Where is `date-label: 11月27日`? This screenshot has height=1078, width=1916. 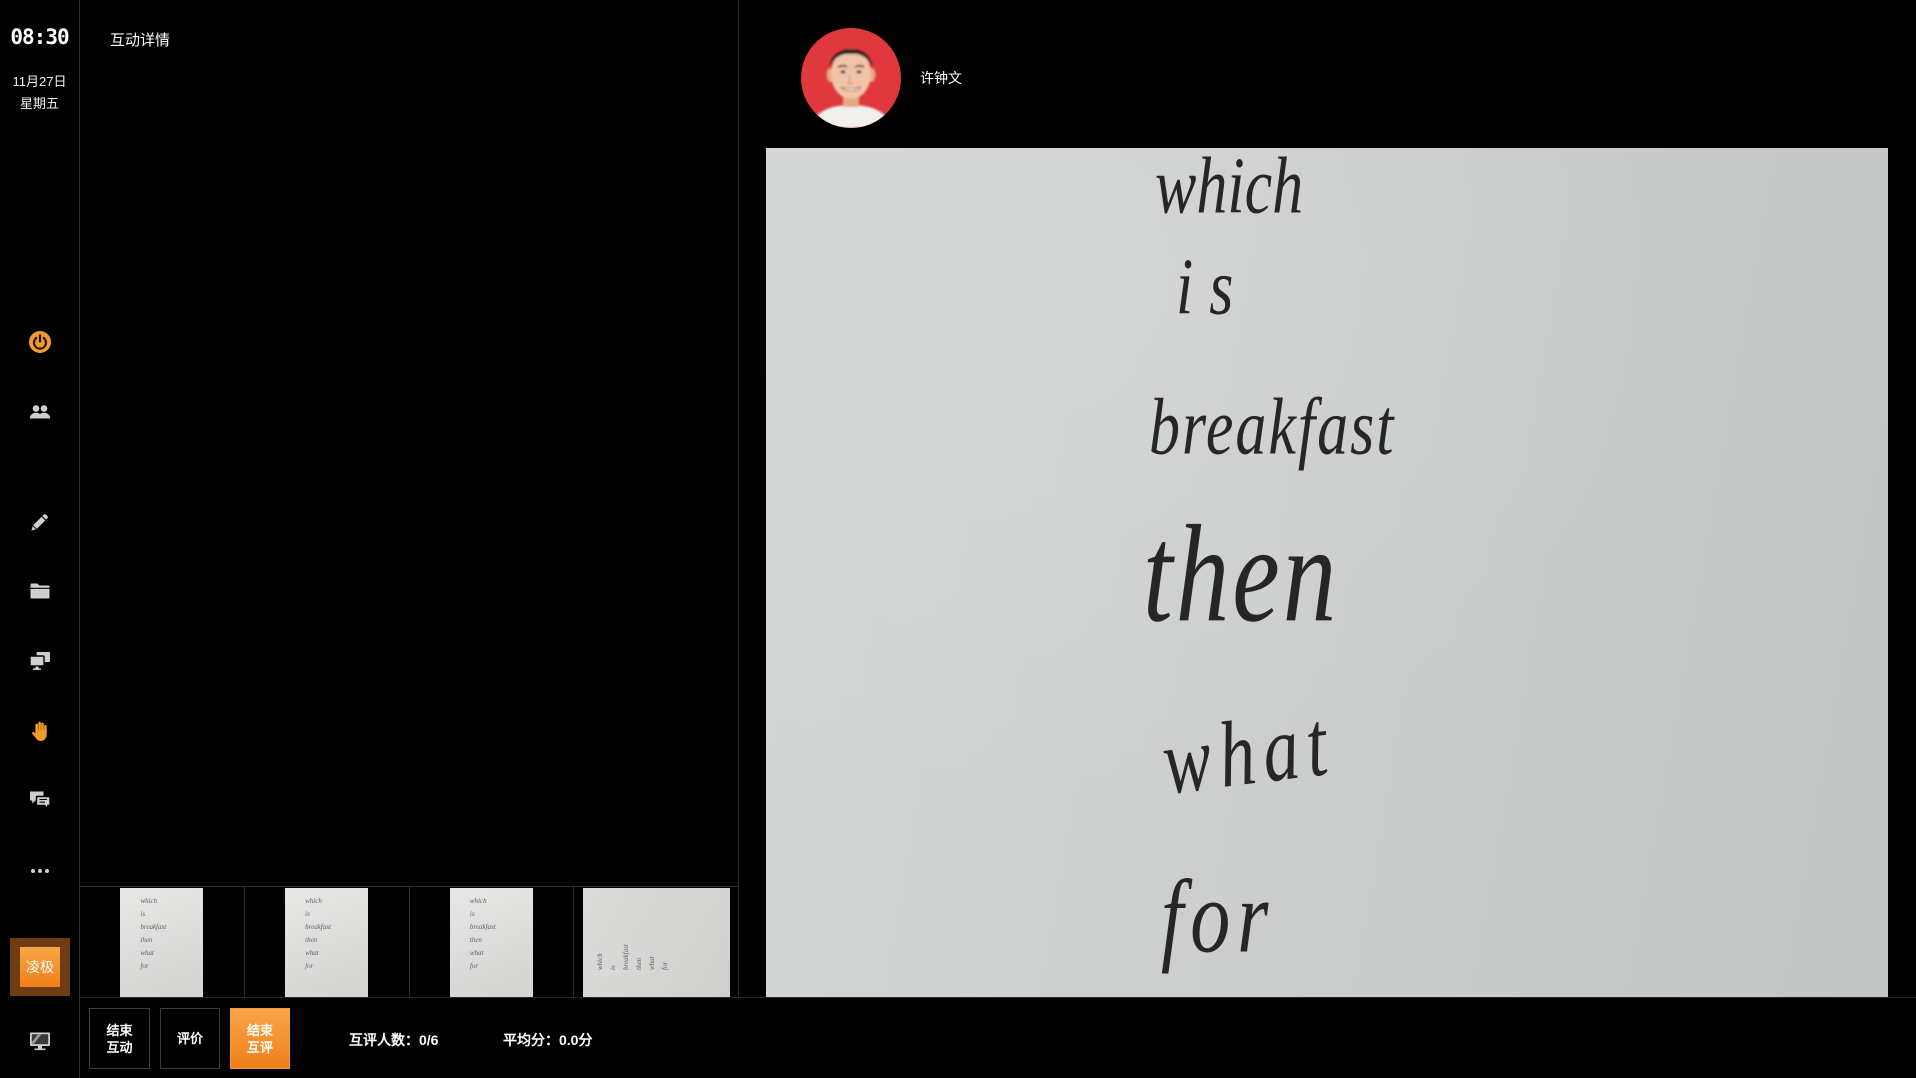 date-label: 11月27日 is located at coordinates (39, 81).